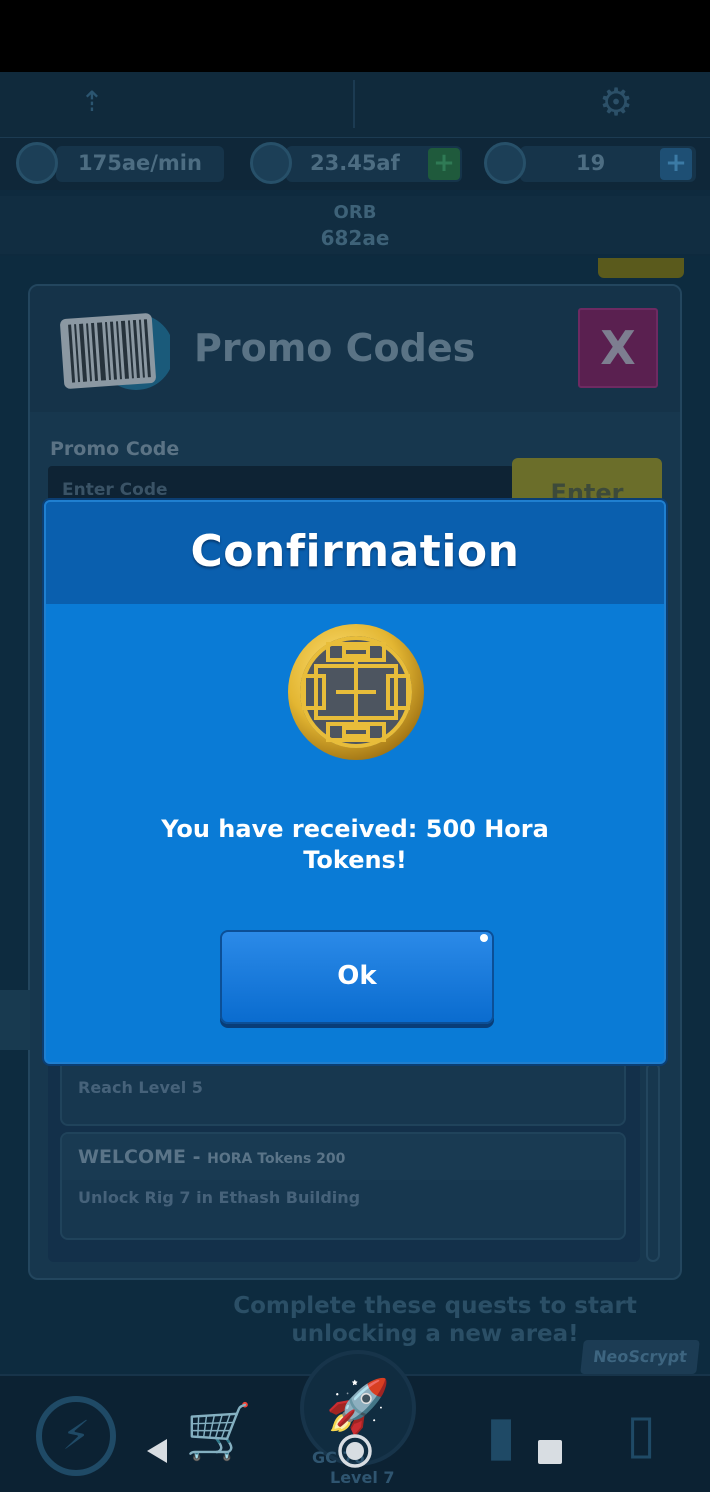  I want to click on home-icon, so click(355, 1451).